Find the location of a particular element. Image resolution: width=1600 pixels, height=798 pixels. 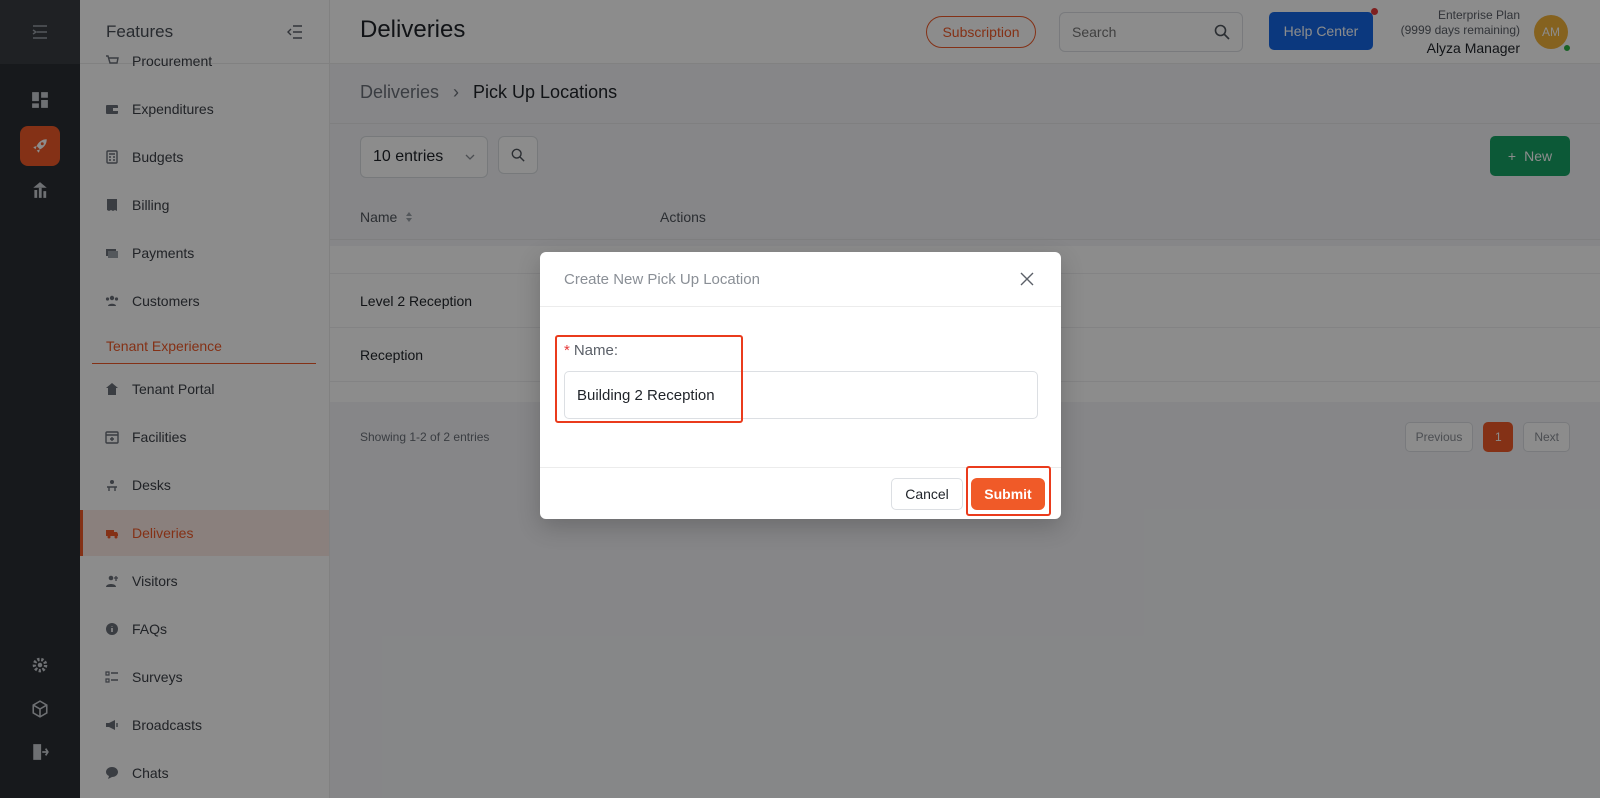

cancel-button: Cancel is located at coordinates (927, 494).